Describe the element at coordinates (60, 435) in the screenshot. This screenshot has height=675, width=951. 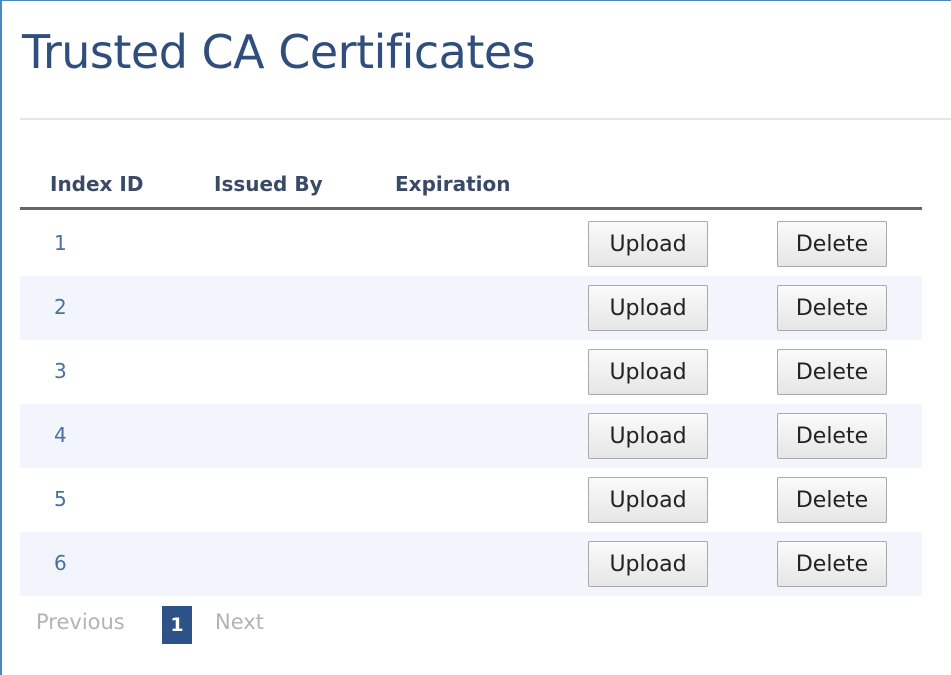
I see `row-index: 4` at that location.